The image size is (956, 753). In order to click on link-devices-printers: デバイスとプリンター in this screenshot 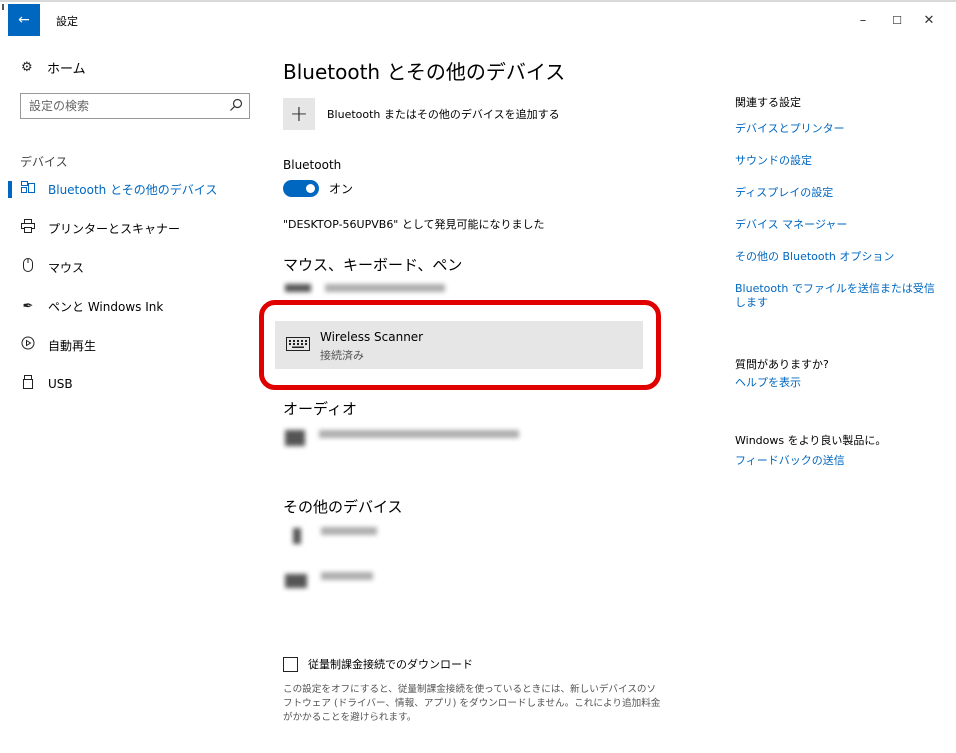, I will do `click(840, 129)`.